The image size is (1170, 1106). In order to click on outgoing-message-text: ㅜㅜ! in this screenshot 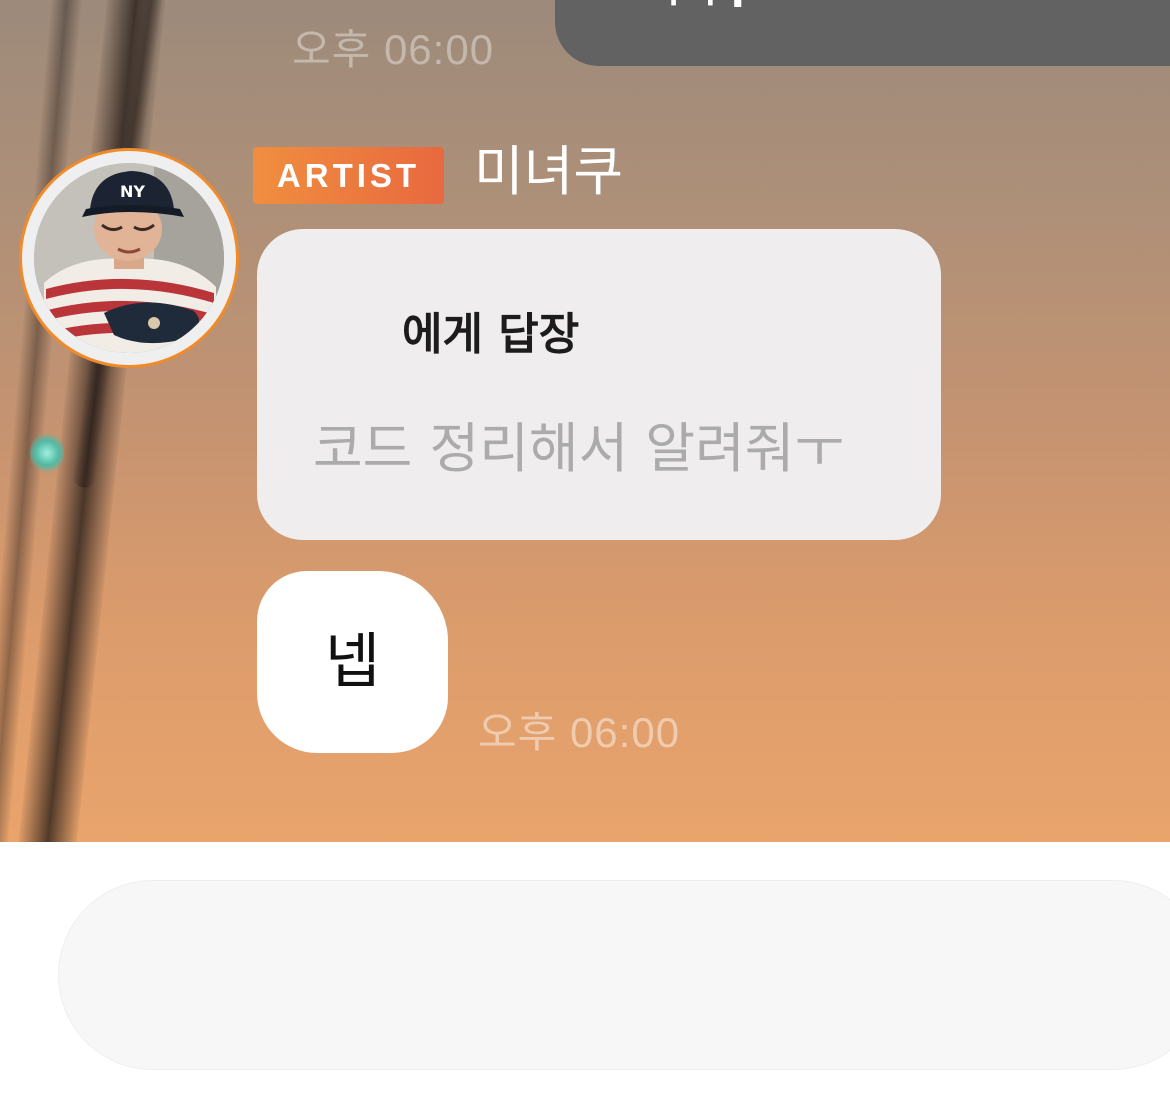, I will do `click(701, 7)`.